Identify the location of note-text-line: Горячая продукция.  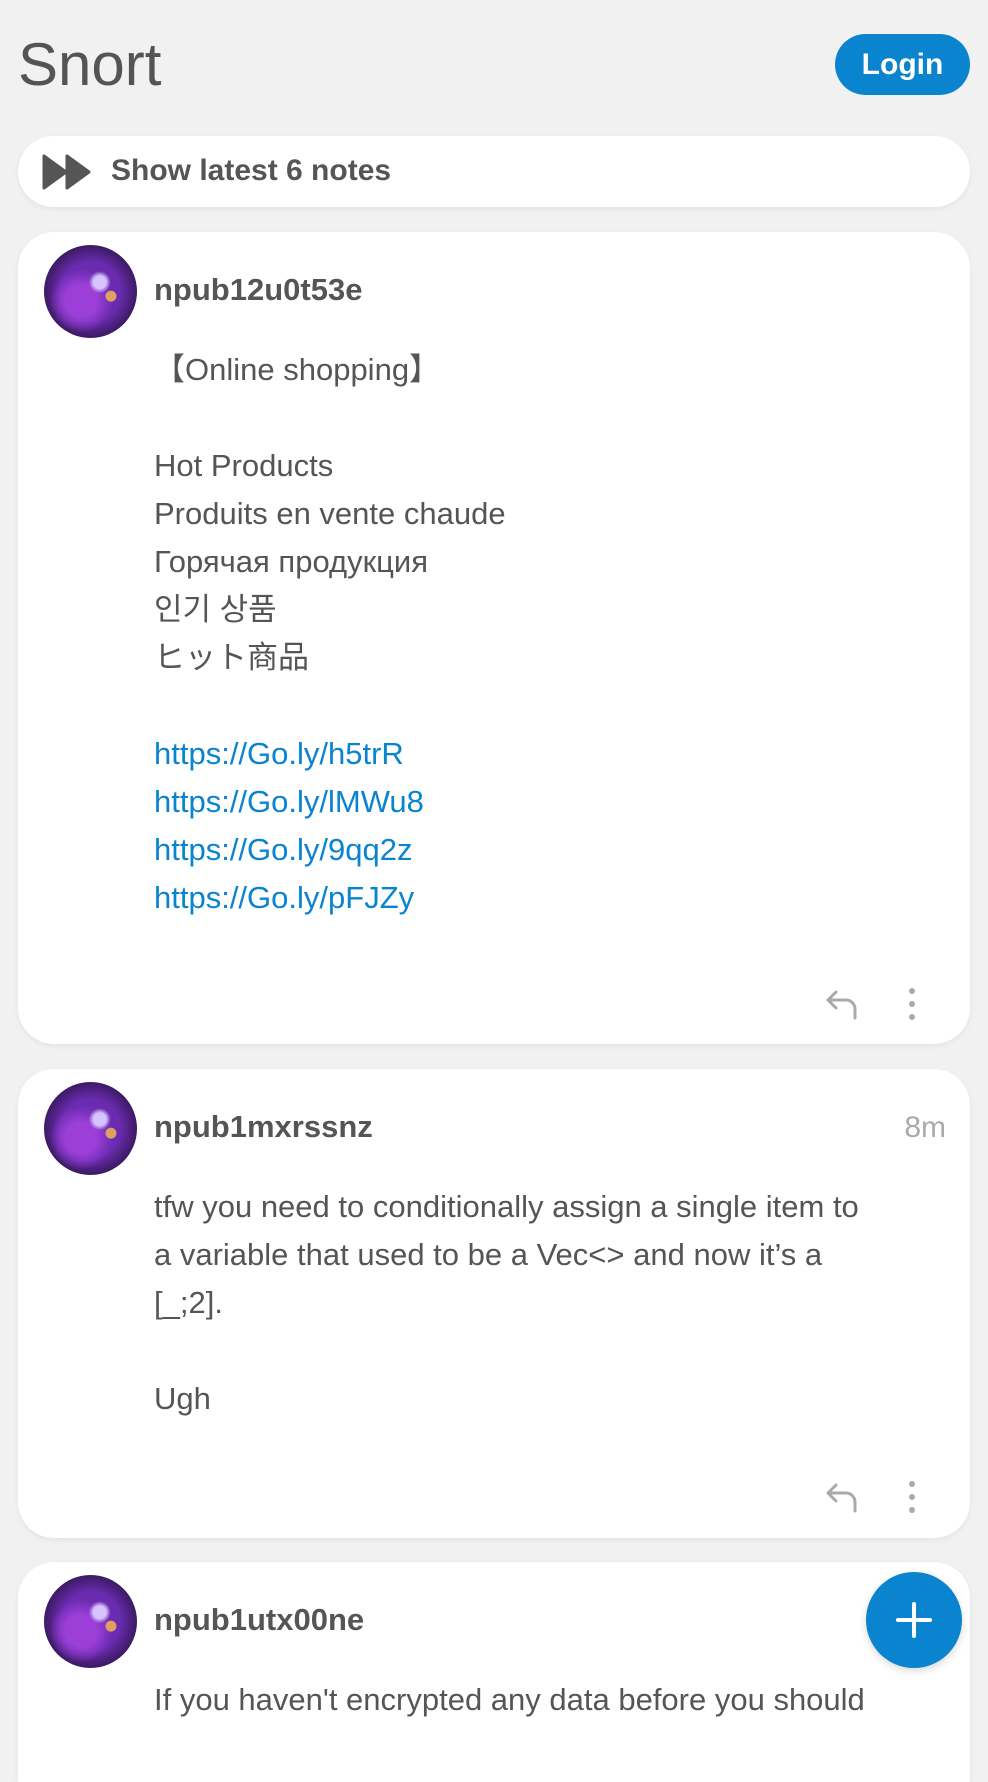
(291, 561).